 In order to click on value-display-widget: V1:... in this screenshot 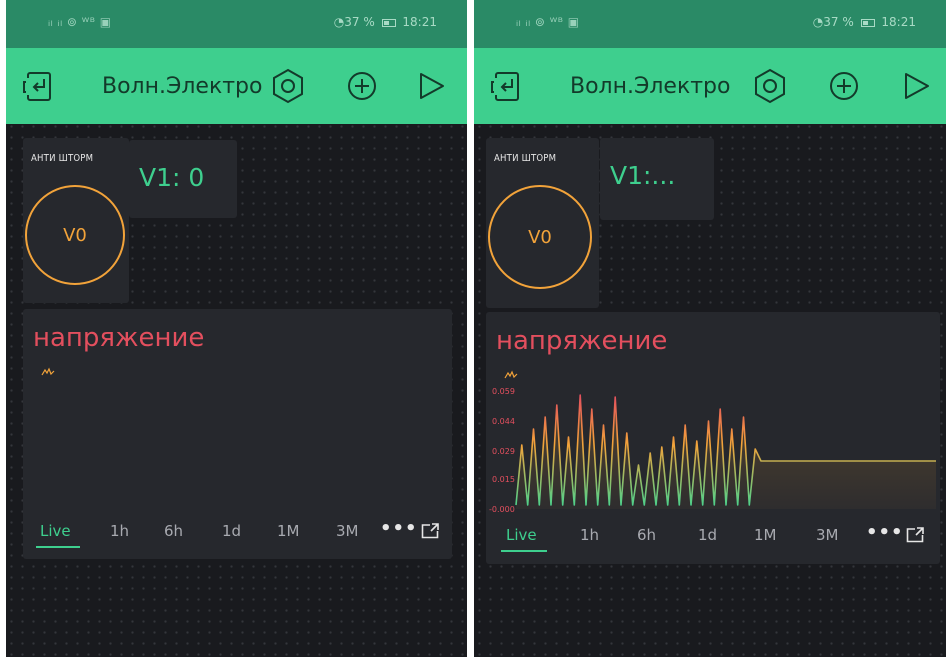, I will do `click(657, 179)`.